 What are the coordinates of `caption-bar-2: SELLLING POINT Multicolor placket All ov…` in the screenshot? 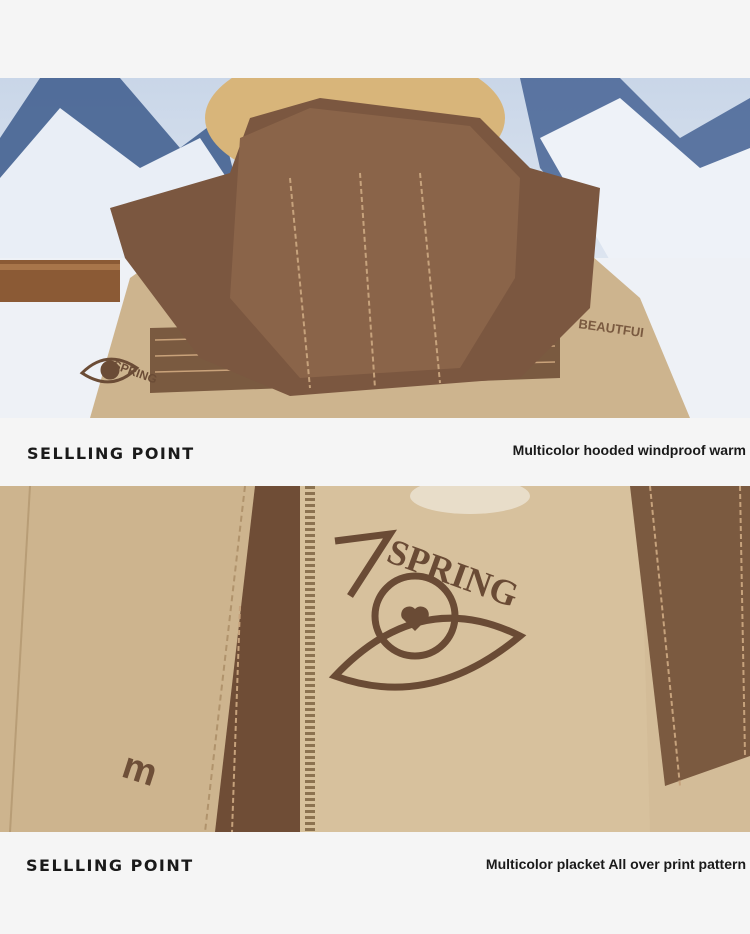 It's located at (375, 863).